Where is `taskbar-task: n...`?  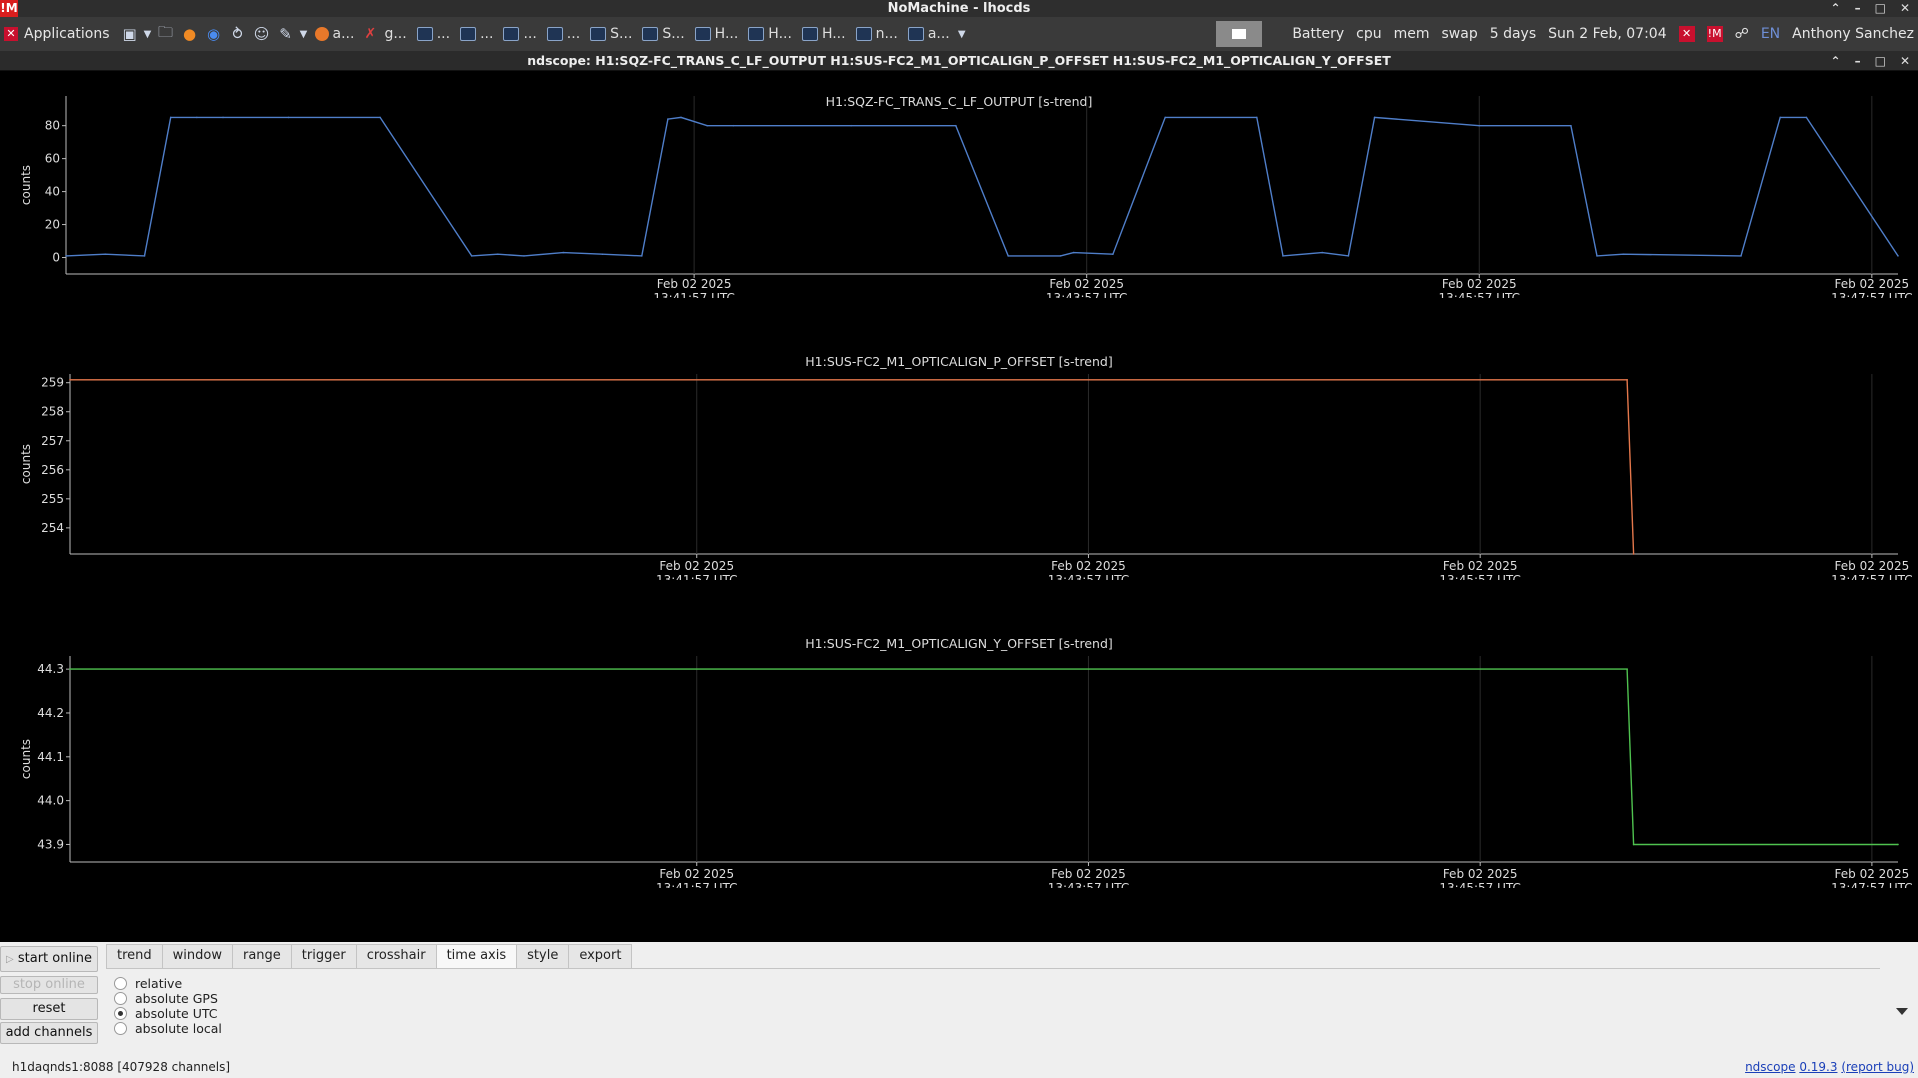
taskbar-task: n... is located at coordinates (877, 34).